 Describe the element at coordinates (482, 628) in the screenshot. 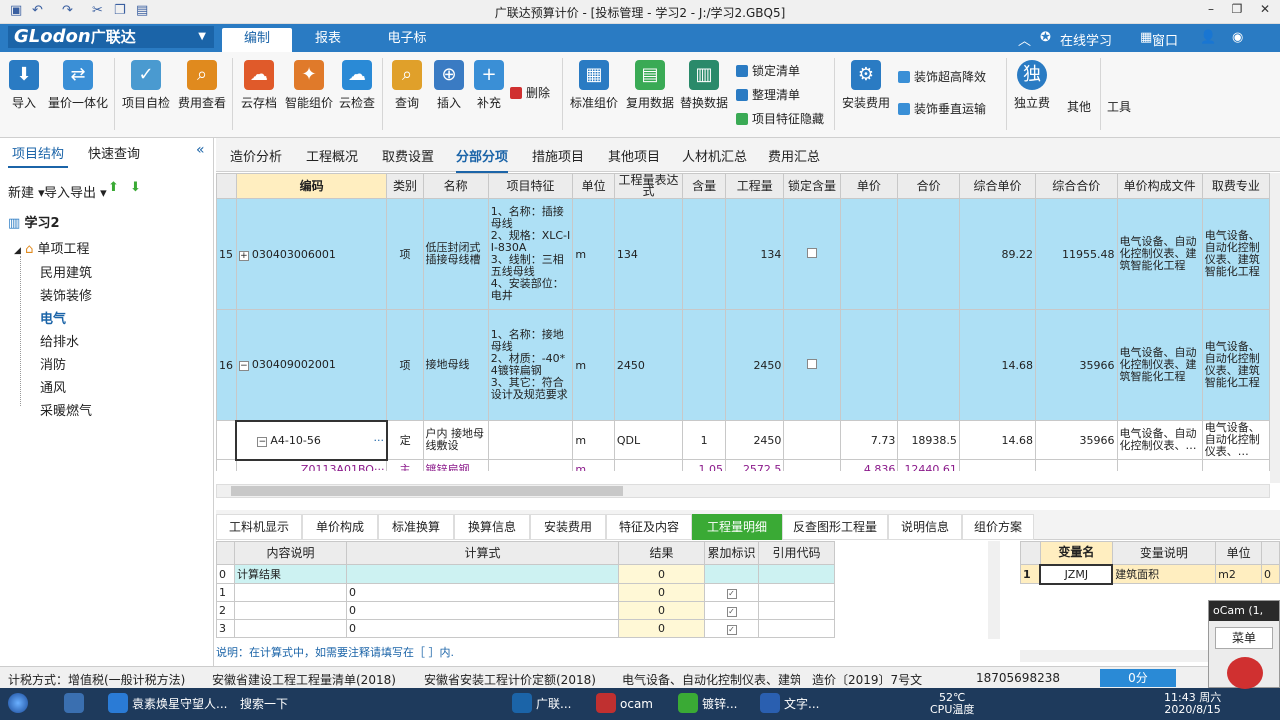

I see `calc-expr: 0` at that location.